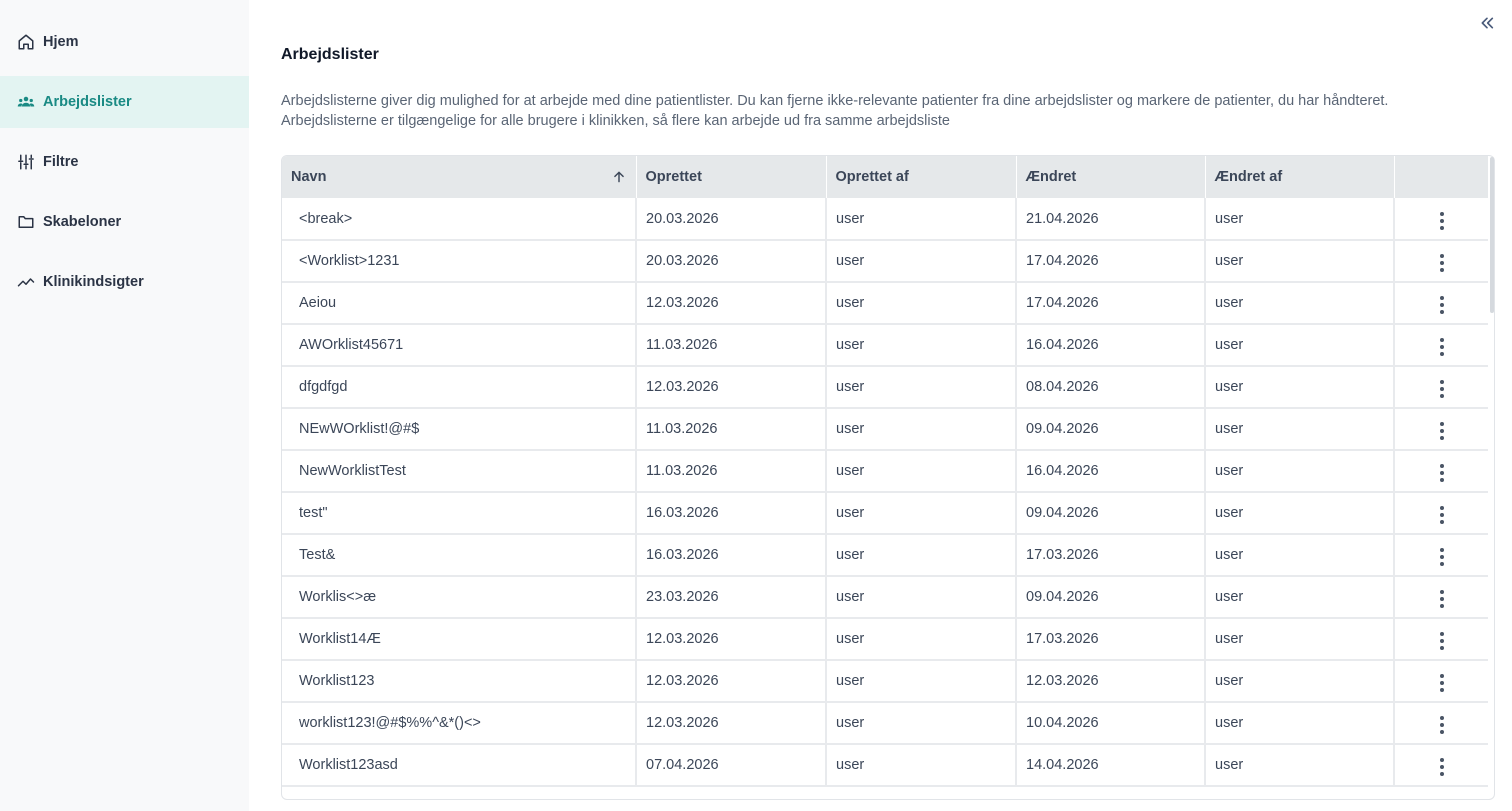 This screenshot has width=1512, height=811. Describe the element at coordinates (26, 42) in the screenshot. I see `home-icon` at that location.